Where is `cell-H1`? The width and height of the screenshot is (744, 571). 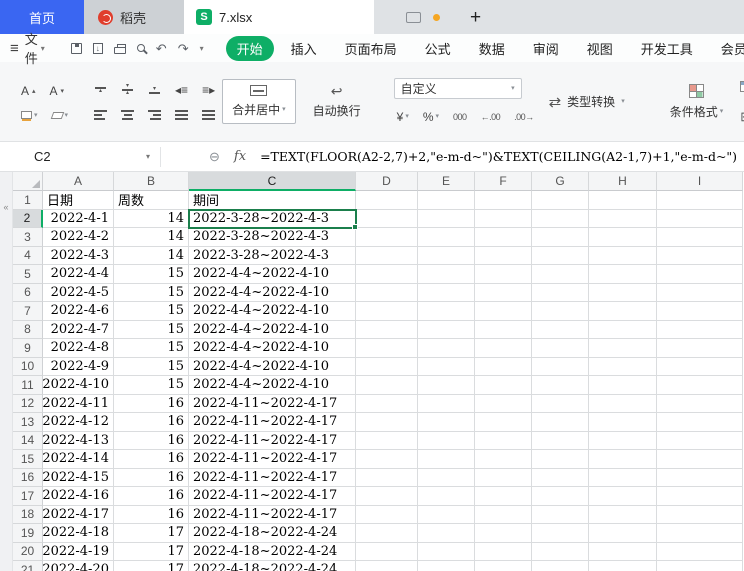 cell-H1 is located at coordinates (623, 200).